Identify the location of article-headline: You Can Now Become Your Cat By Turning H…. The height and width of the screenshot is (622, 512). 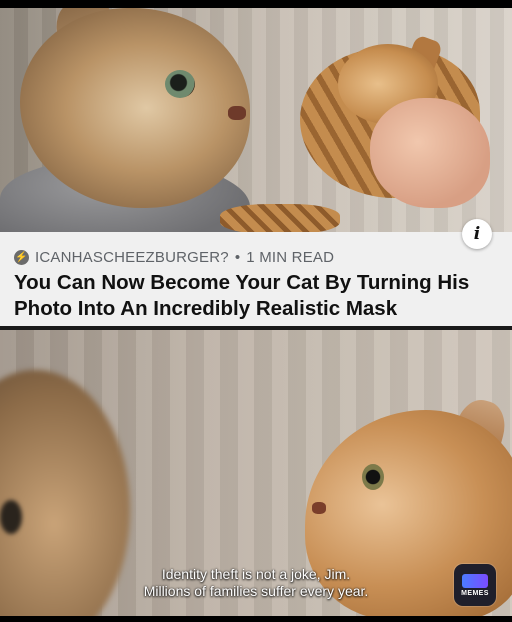
(259, 296).